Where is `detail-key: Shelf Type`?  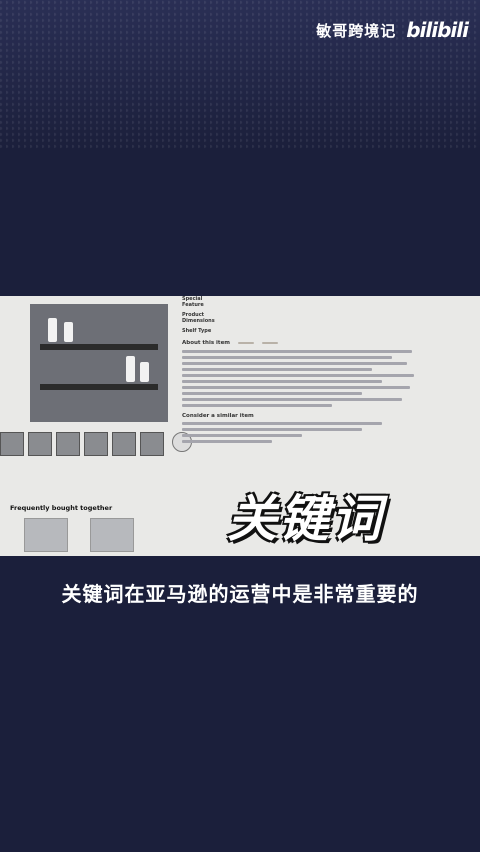
detail-key: Shelf Type is located at coordinates (197, 331).